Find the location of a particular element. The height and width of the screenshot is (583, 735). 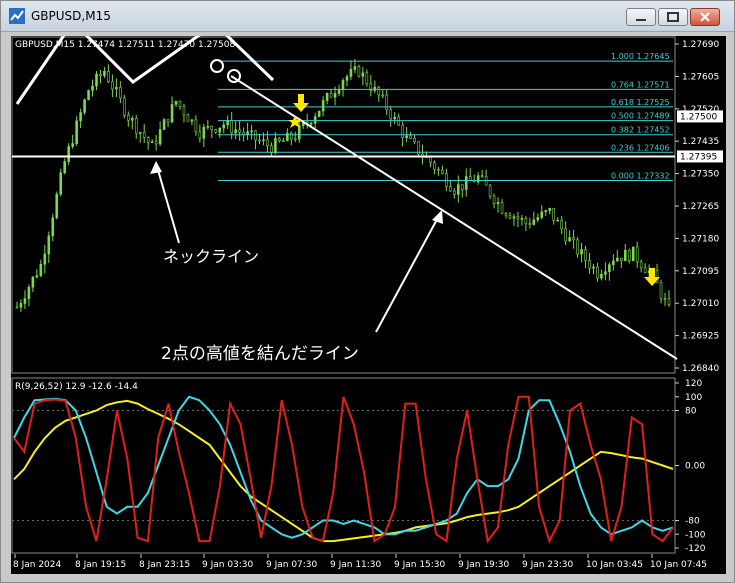

price-label: 1.26840 is located at coordinates (700, 369).